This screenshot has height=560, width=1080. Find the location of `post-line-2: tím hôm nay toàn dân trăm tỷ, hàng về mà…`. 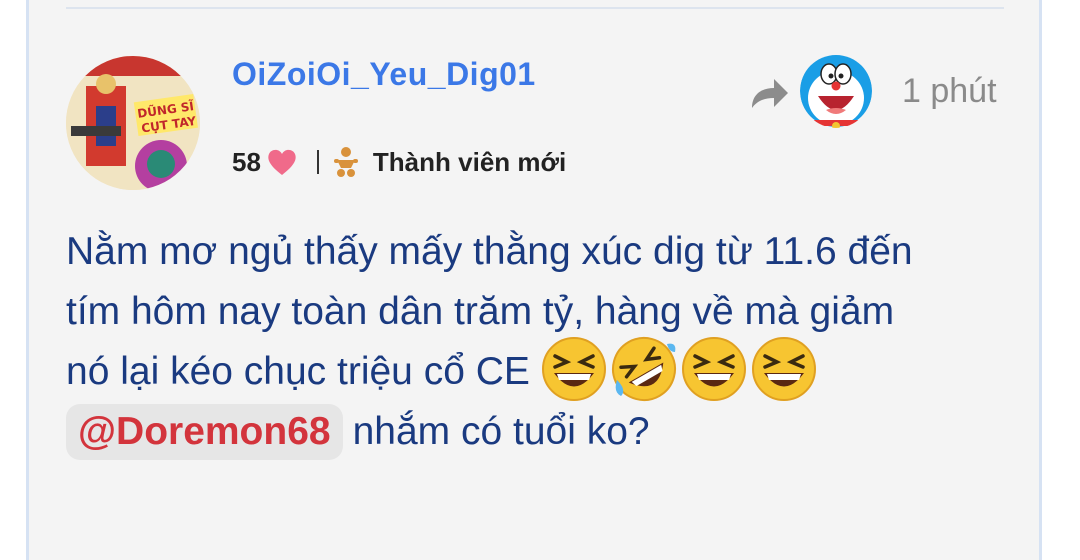

post-line-2: tím hôm nay toàn dân trăm tỷ, hàng về mà… is located at coordinates (480, 311).